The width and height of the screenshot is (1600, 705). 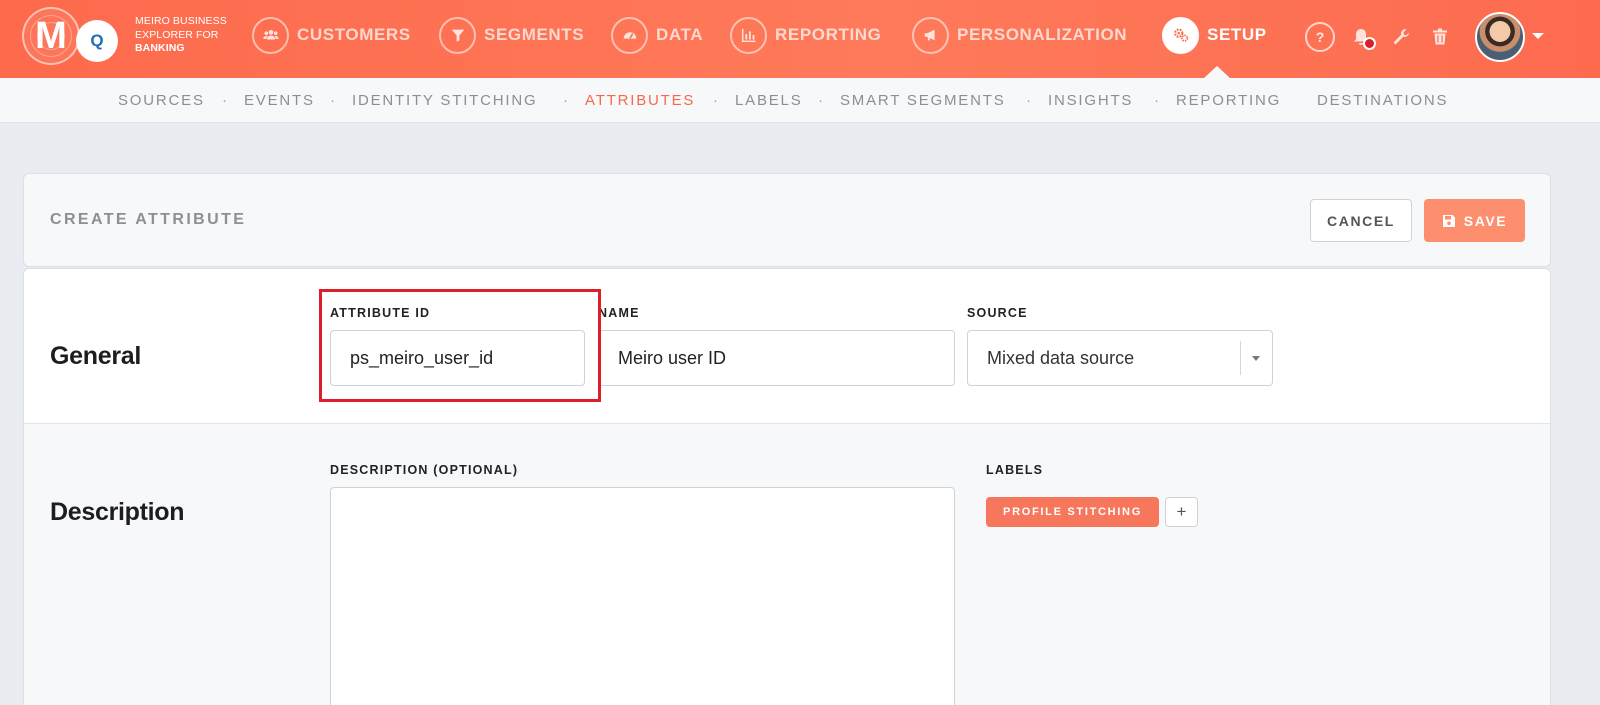 I want to click on active-nav-indicator, so click(x=1217, y=72).